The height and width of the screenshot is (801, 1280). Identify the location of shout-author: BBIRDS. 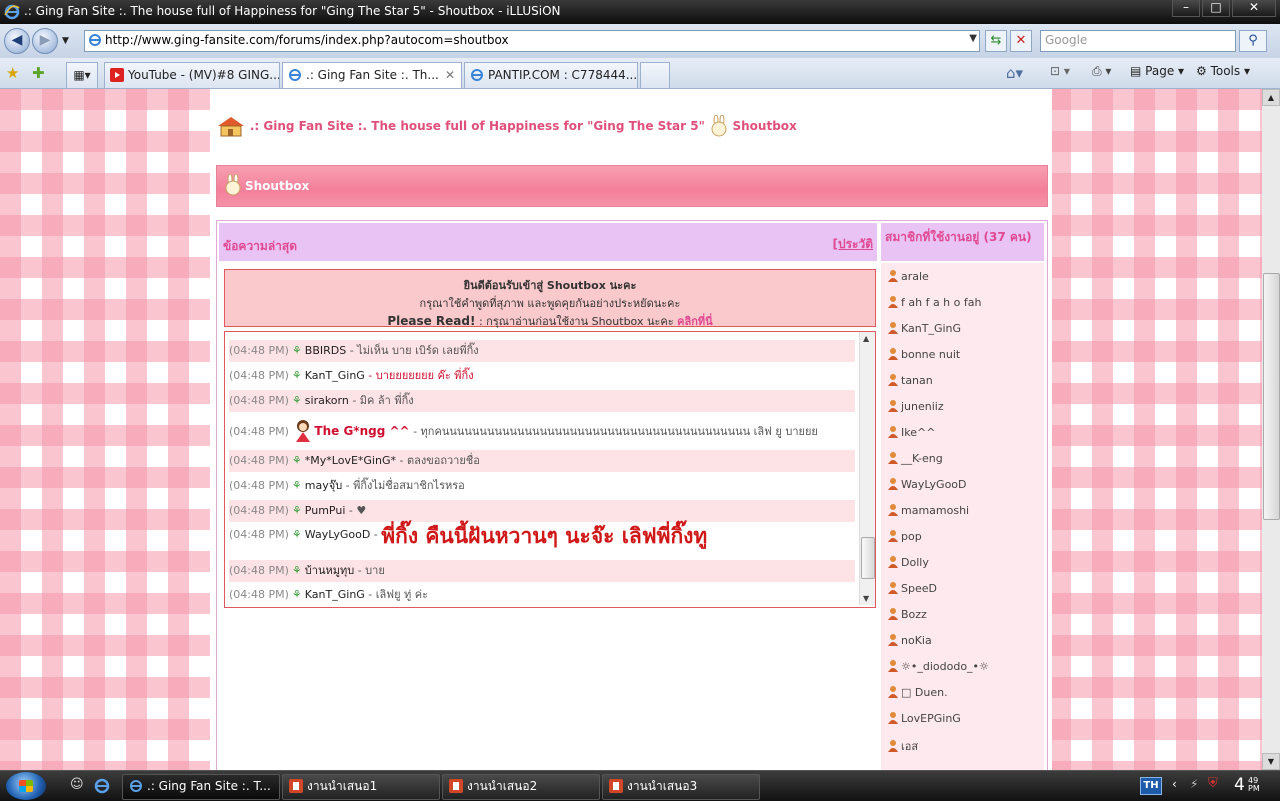
(325, 350).